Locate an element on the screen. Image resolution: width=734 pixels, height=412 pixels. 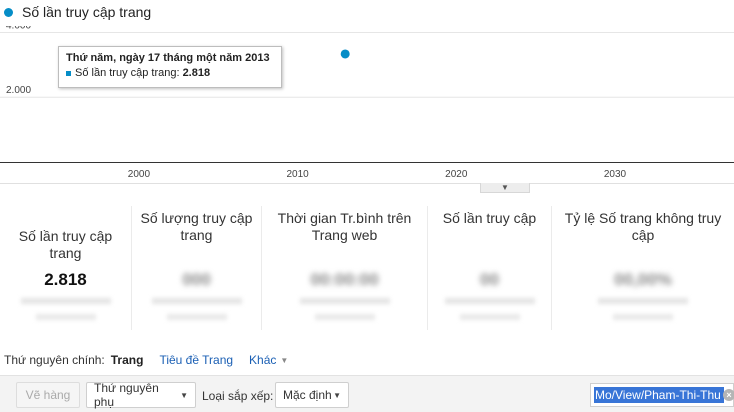
table-search-box: × is located at coordinates (662, 395).